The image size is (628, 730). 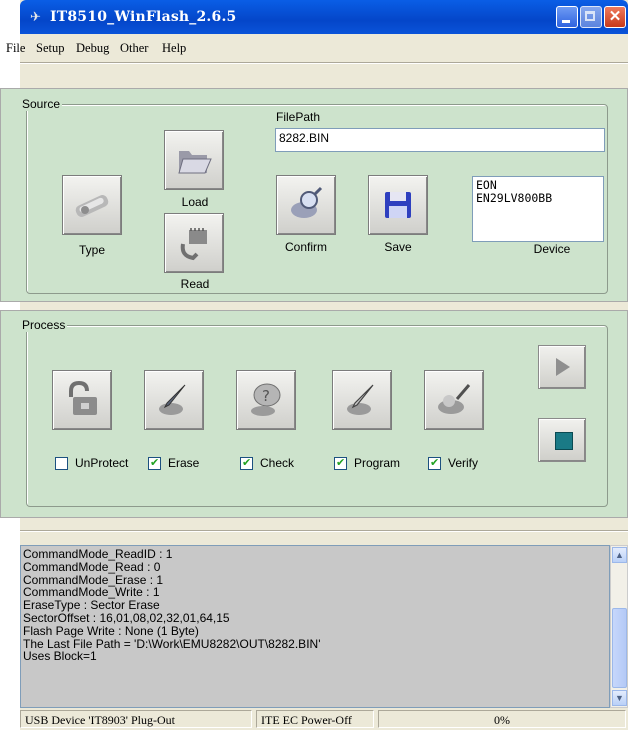 What do you see at coordinates (60, 656) in the screenshot?
I see `log-line: Uses Block=1` at bounding box center [60, 656].